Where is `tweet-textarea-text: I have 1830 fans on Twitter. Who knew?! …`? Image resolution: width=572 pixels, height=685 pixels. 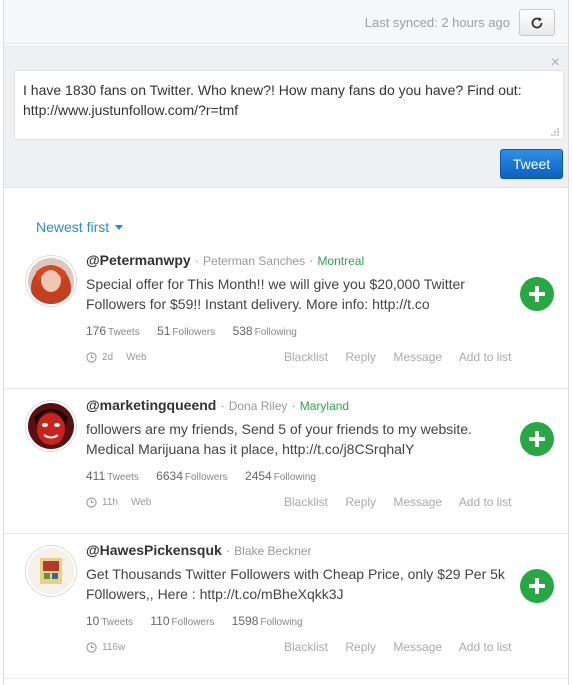 tweet-textarea-text: I have 1830 fans on Twitter. Who knew?! … is located at coordinates (272, 100).